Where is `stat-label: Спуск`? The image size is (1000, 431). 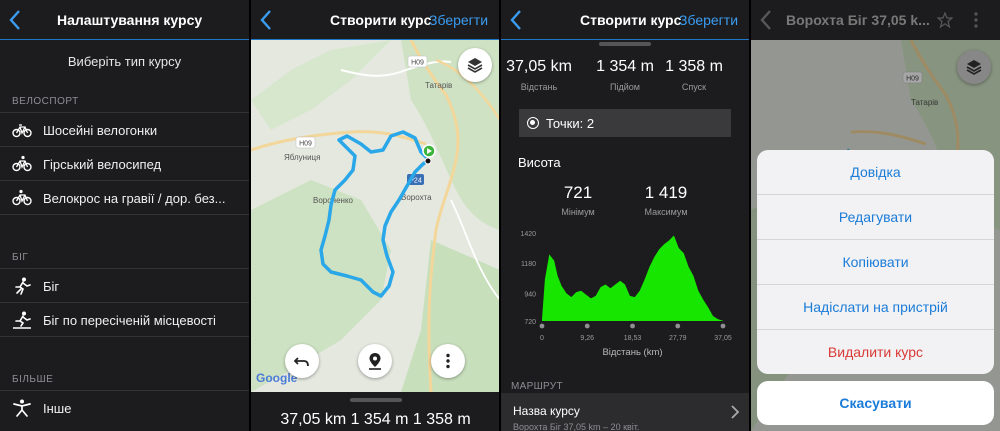
stat-label: Спуск is located at coordinates (694, 87).